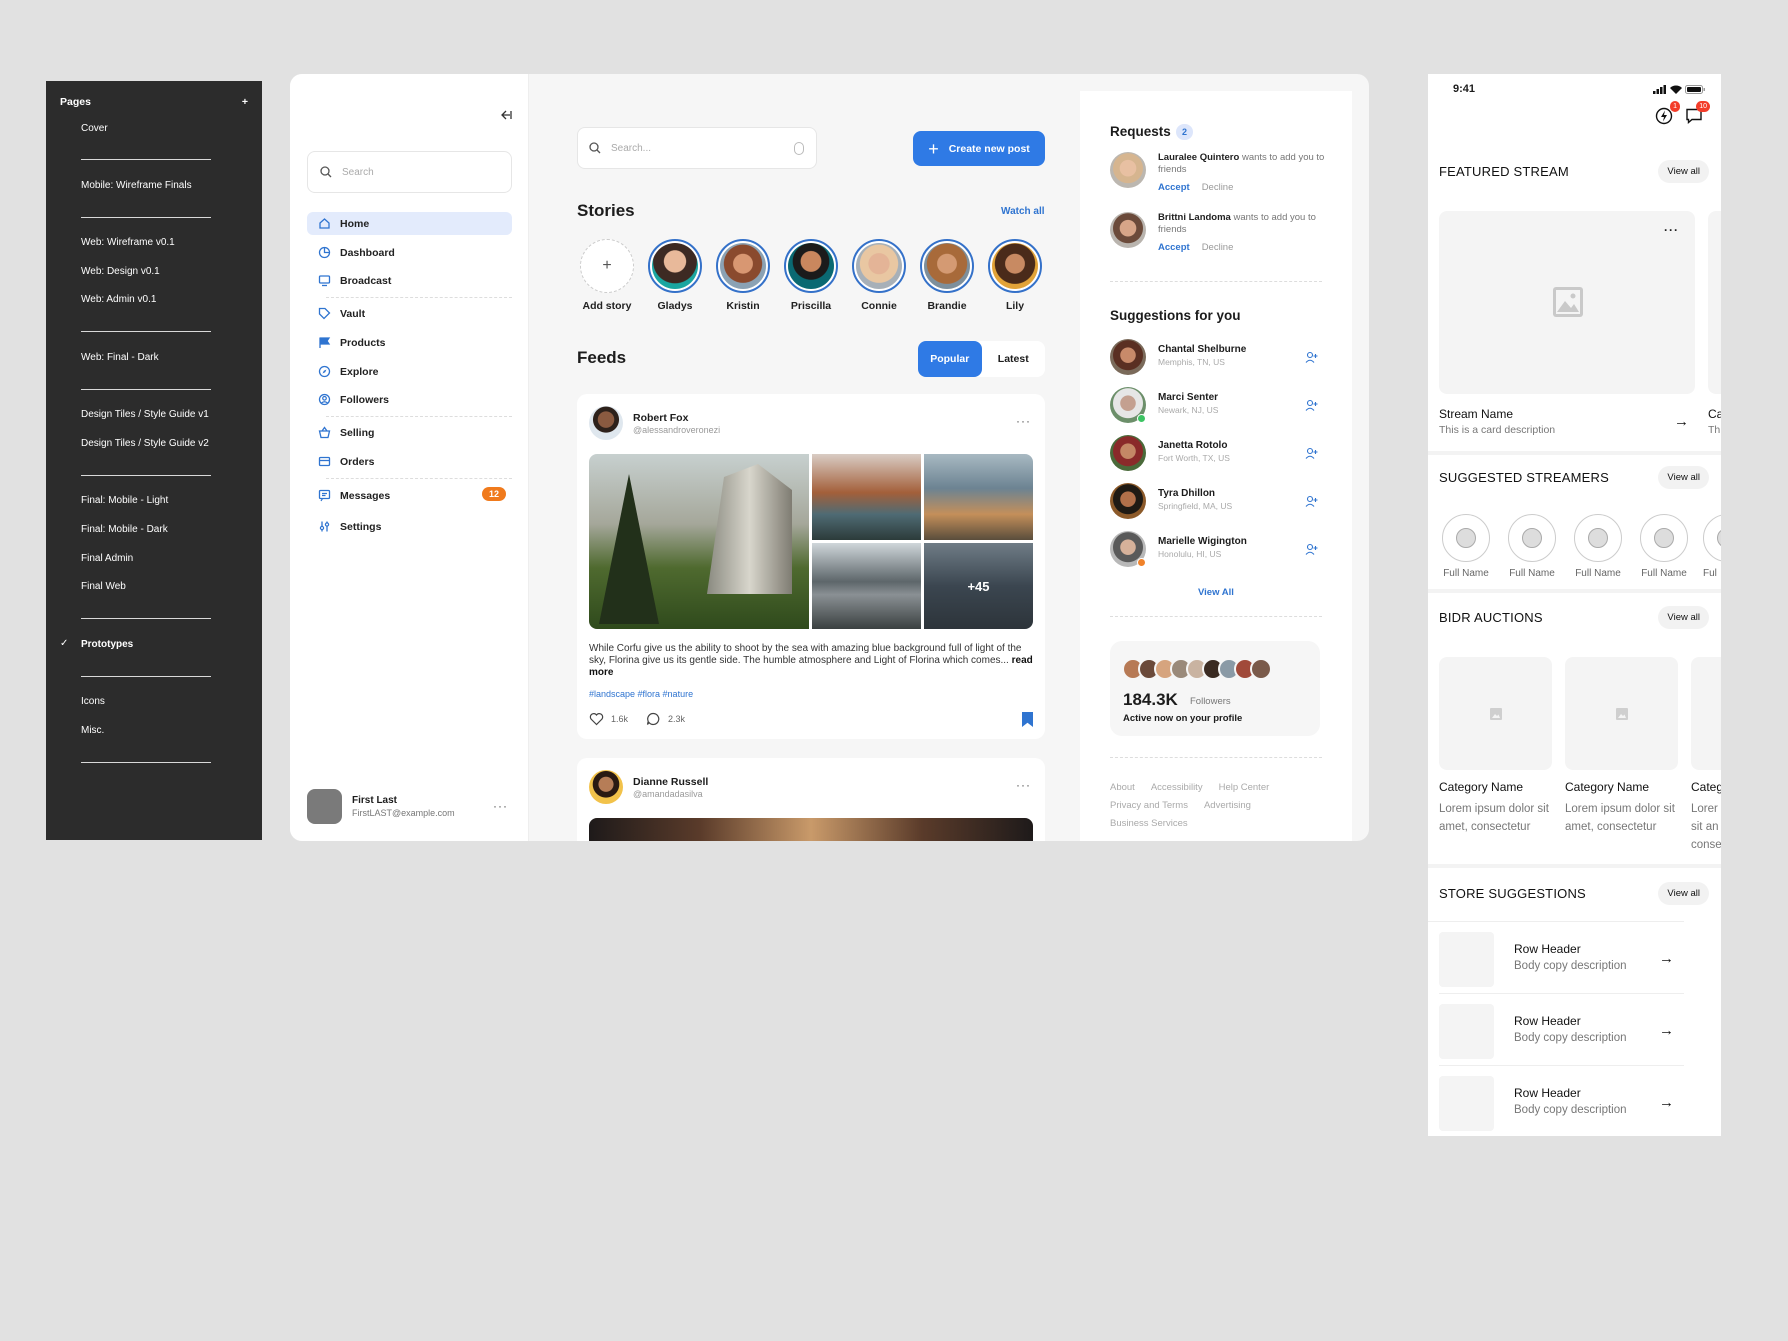 The image size is (1788, 1341). What do you see at coordinates (1261, 669) in the screenshot?
I see `avatar` at bounding box center [1261, 669].